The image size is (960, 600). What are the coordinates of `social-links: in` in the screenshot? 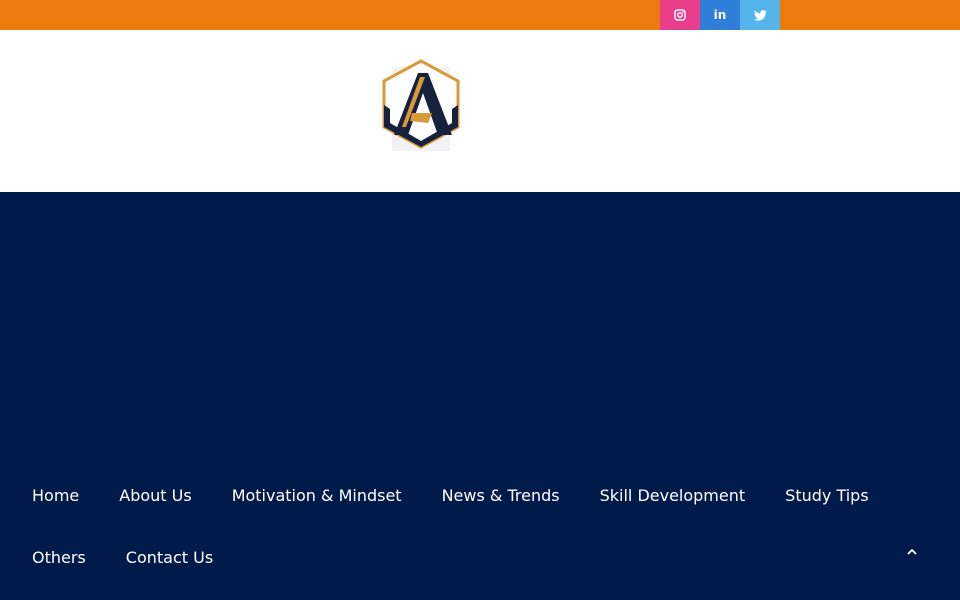 It's located at (720, 15).